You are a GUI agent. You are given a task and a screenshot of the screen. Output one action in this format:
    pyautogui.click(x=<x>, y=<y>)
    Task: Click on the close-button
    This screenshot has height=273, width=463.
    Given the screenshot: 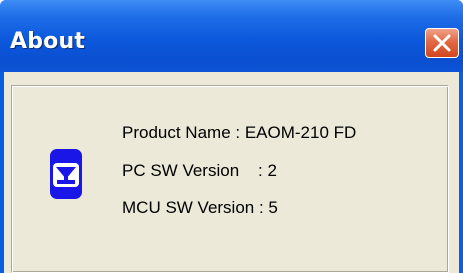 What is the action you would take?
    pyautogui.click(x=442, y=43)
    